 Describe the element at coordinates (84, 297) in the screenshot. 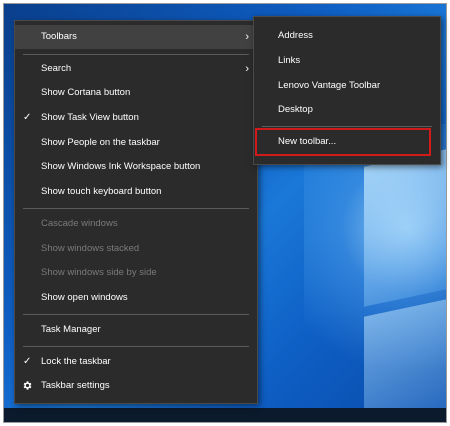

I see `menu-item-label: Show open windows` at that location.